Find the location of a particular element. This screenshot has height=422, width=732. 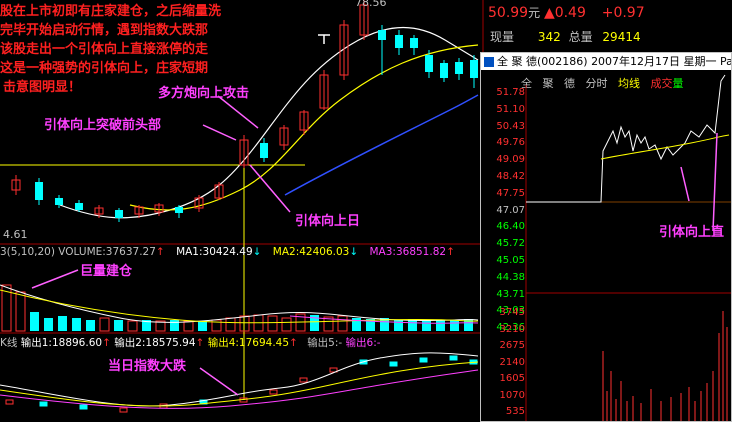

popup-avg-line is located at coordinates (665, 147).